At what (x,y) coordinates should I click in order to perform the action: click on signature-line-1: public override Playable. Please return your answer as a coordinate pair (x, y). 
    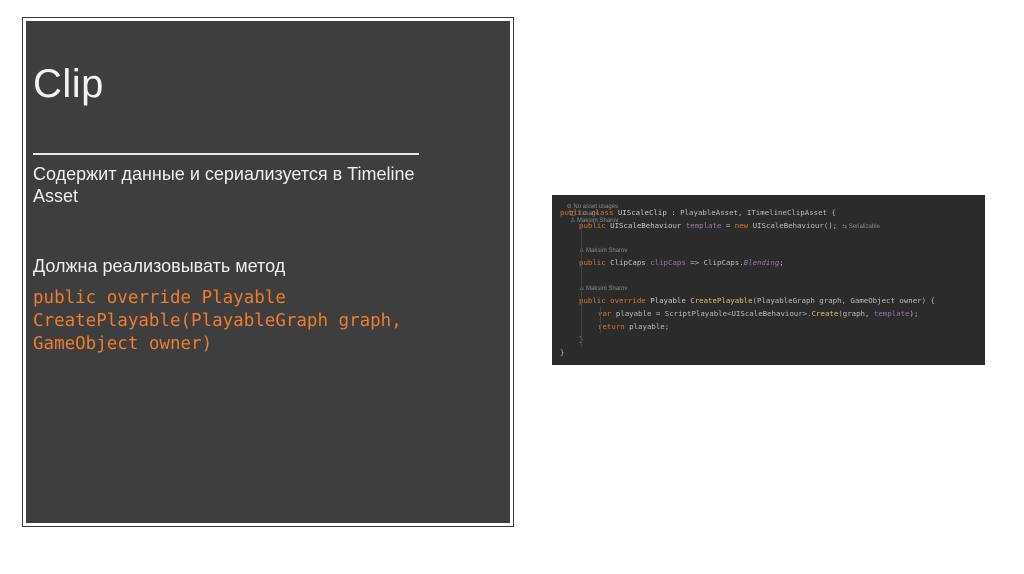
    Looking at the image, I should click on (159, 298).